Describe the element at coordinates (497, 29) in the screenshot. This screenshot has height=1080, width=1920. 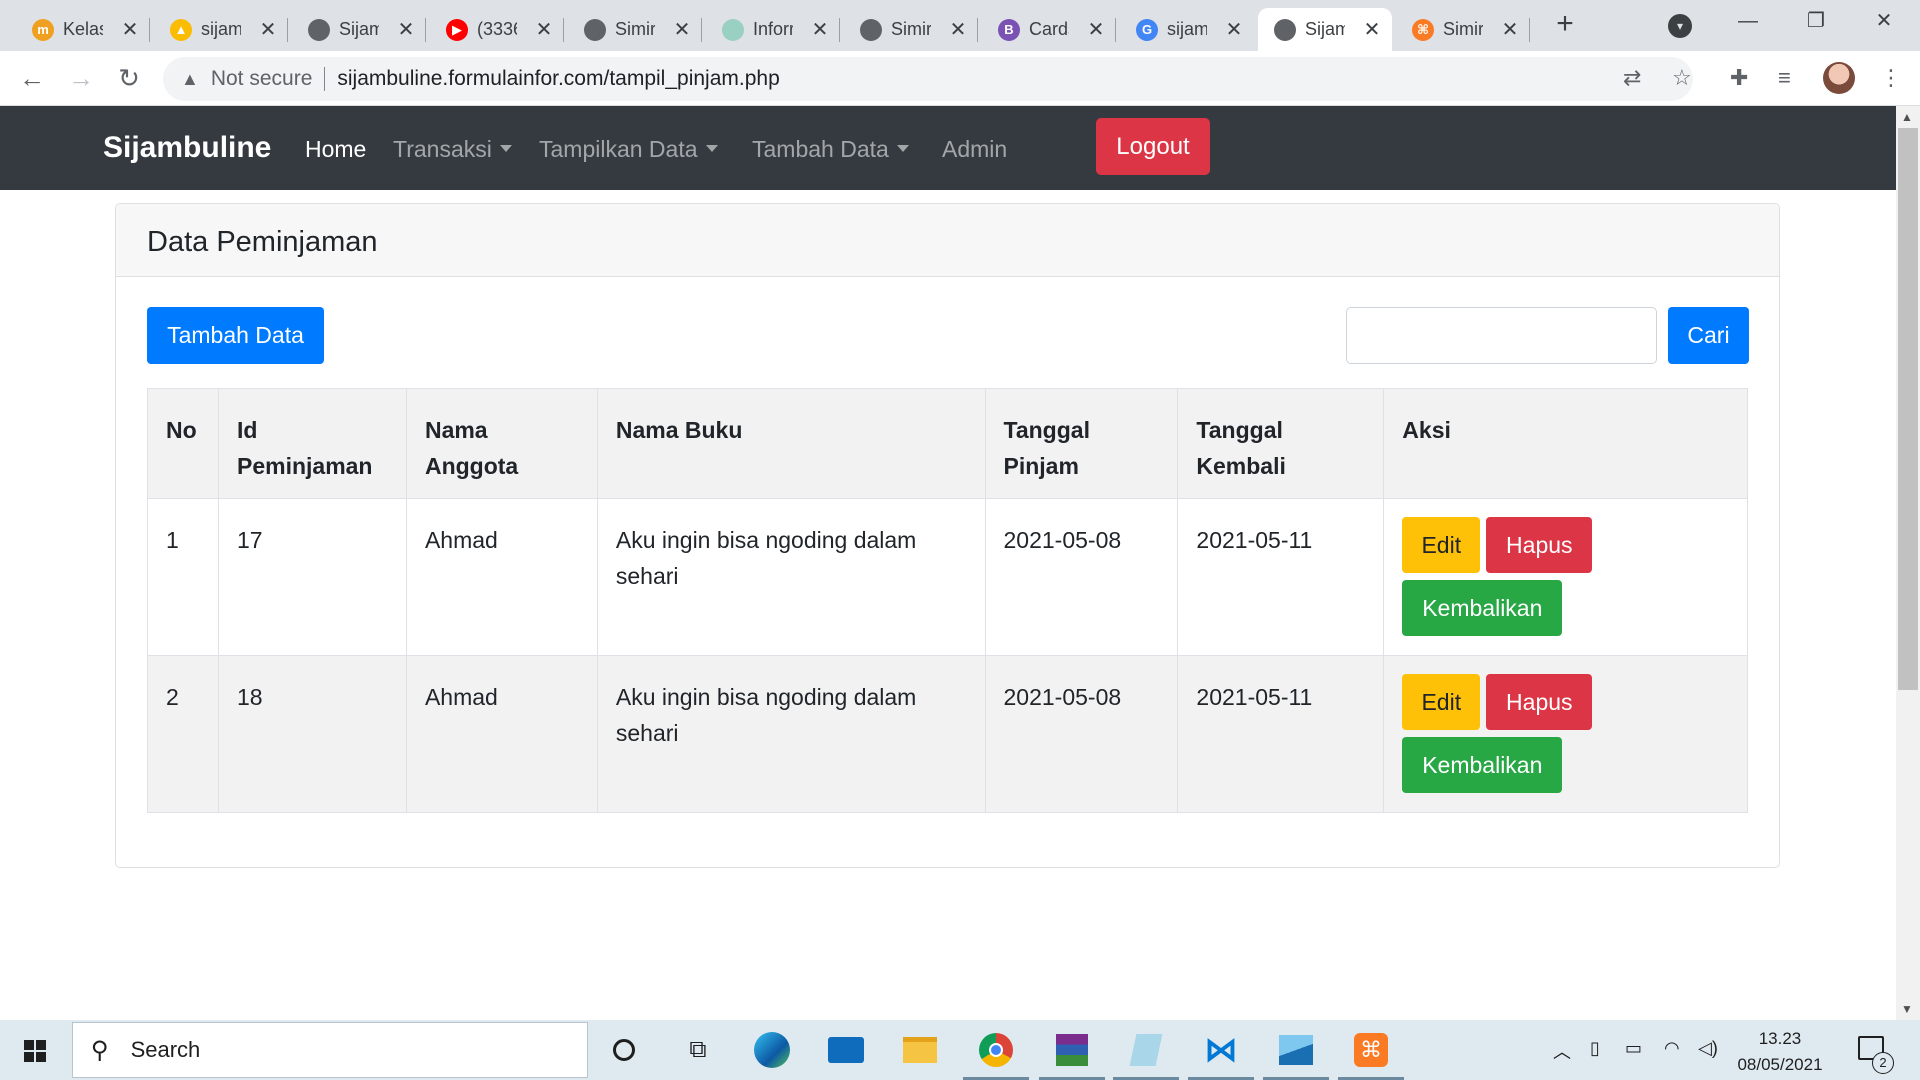
I see `browser-tab: ▶ (3336 ✕` at that location.